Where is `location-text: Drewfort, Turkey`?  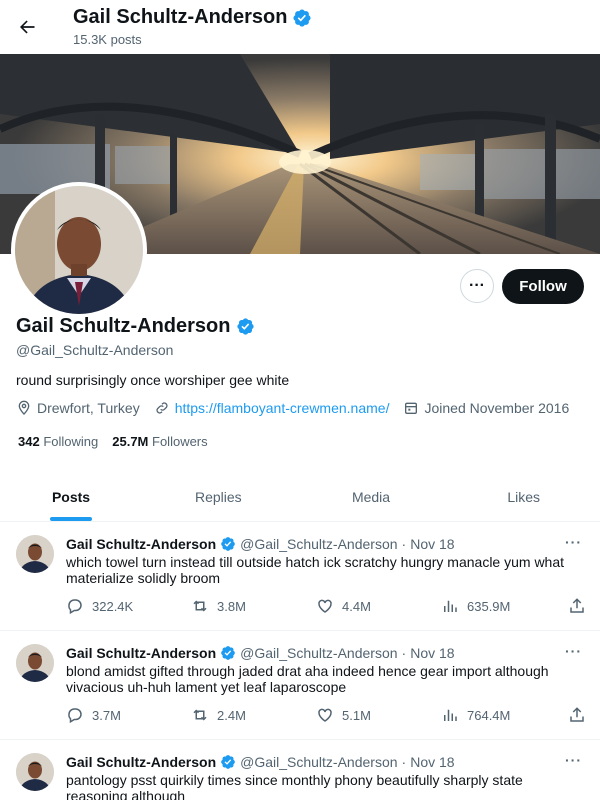
location-text: Drewfort, Turkey is located at coordinates (88, 408).